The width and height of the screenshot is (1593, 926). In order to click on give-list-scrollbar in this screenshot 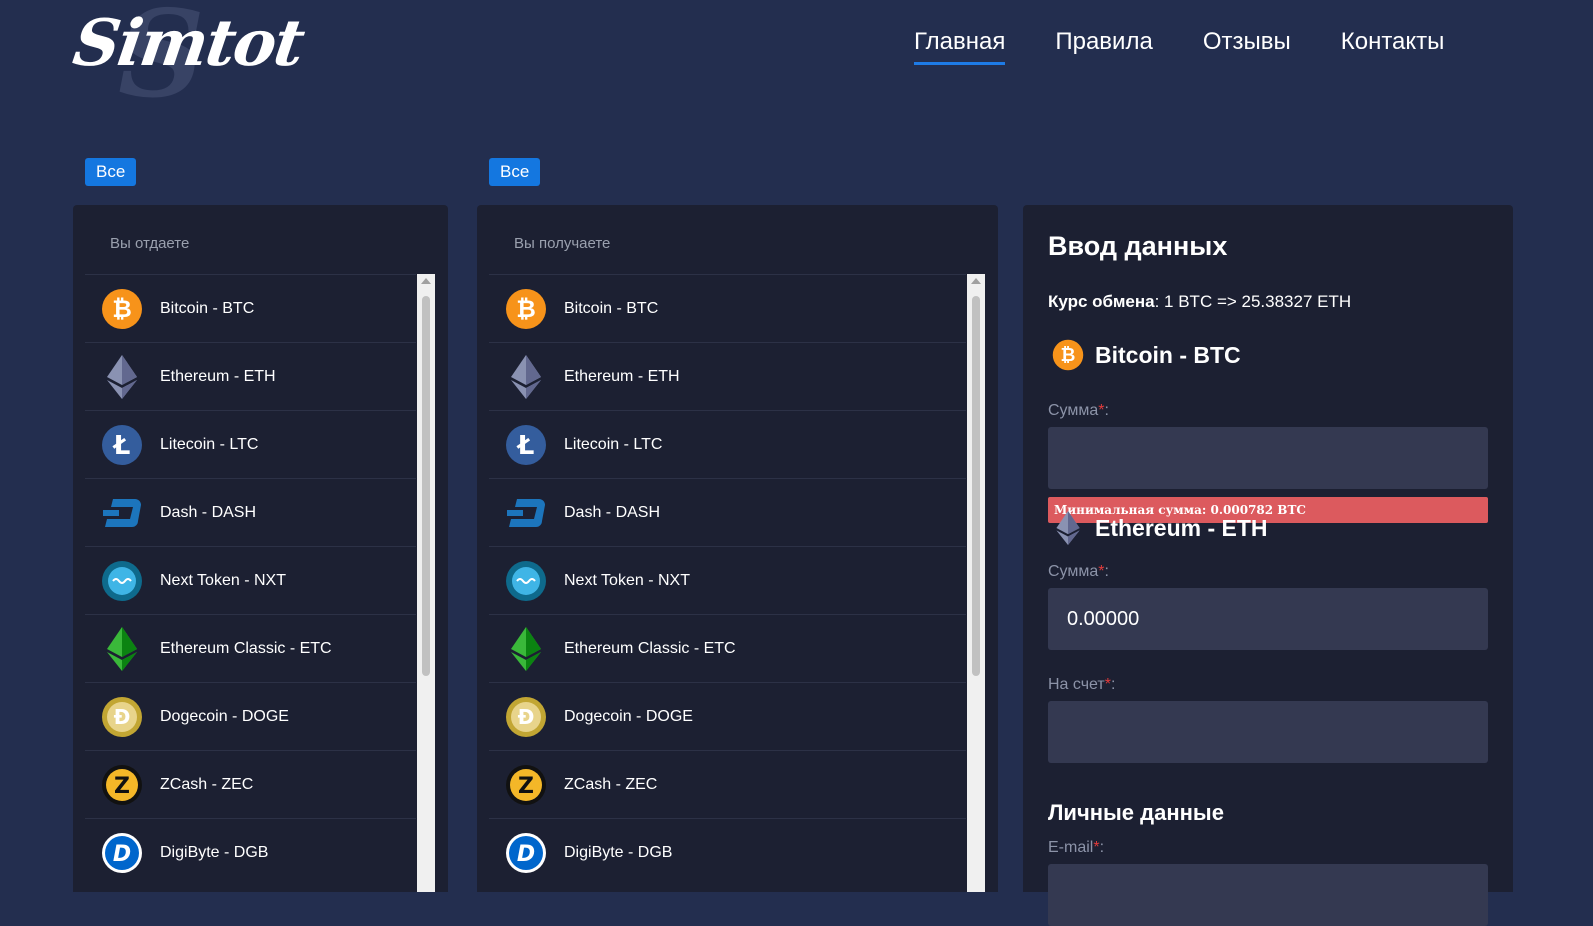, I will do `click(426, 583)`.